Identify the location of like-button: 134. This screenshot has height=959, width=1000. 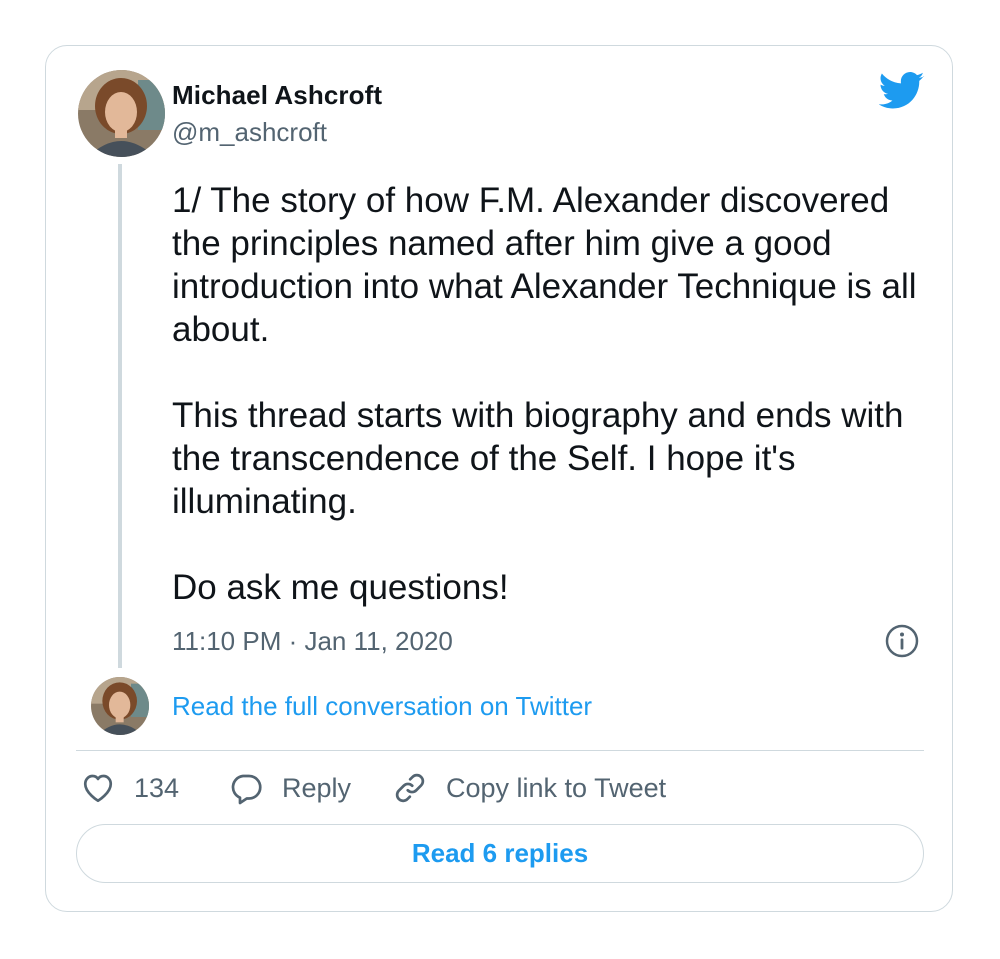
(129, 788).